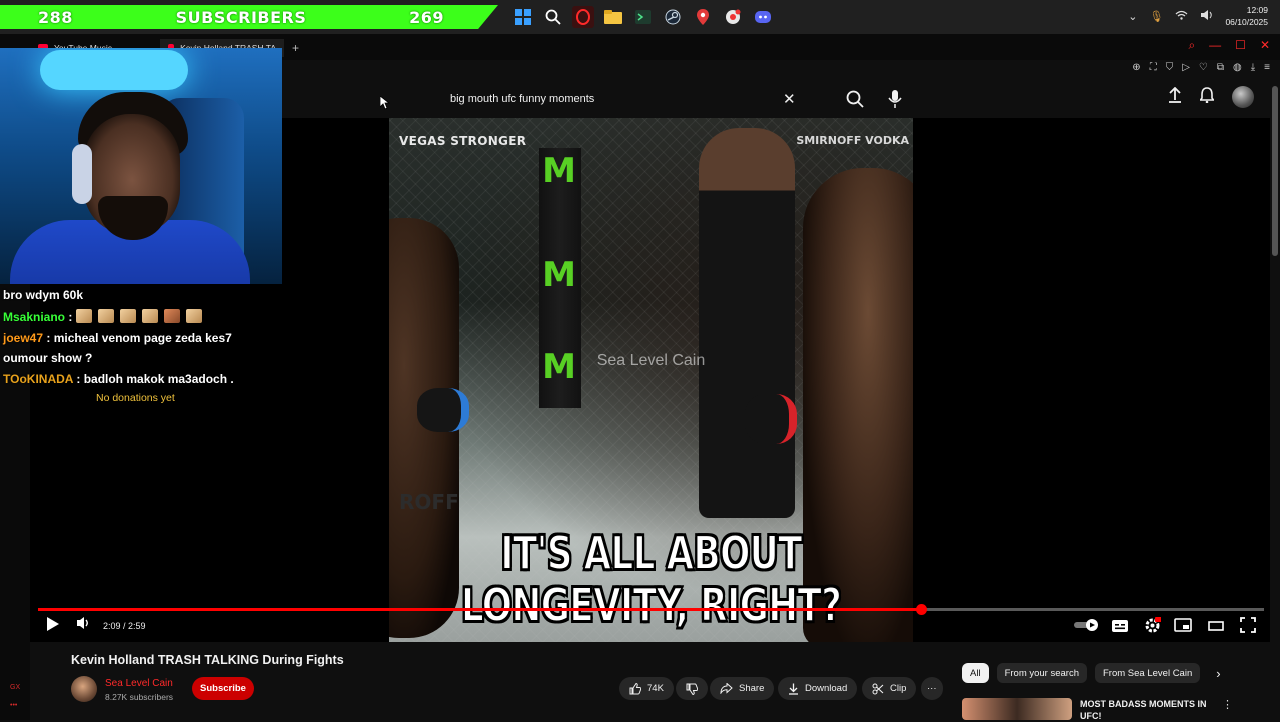 This screenshot has width=1280, height=722. What do you see at coordinates (1156, 16) in the screenshot?
I see `microphone-icon: 🎙` at bounding box center [1156, 16].